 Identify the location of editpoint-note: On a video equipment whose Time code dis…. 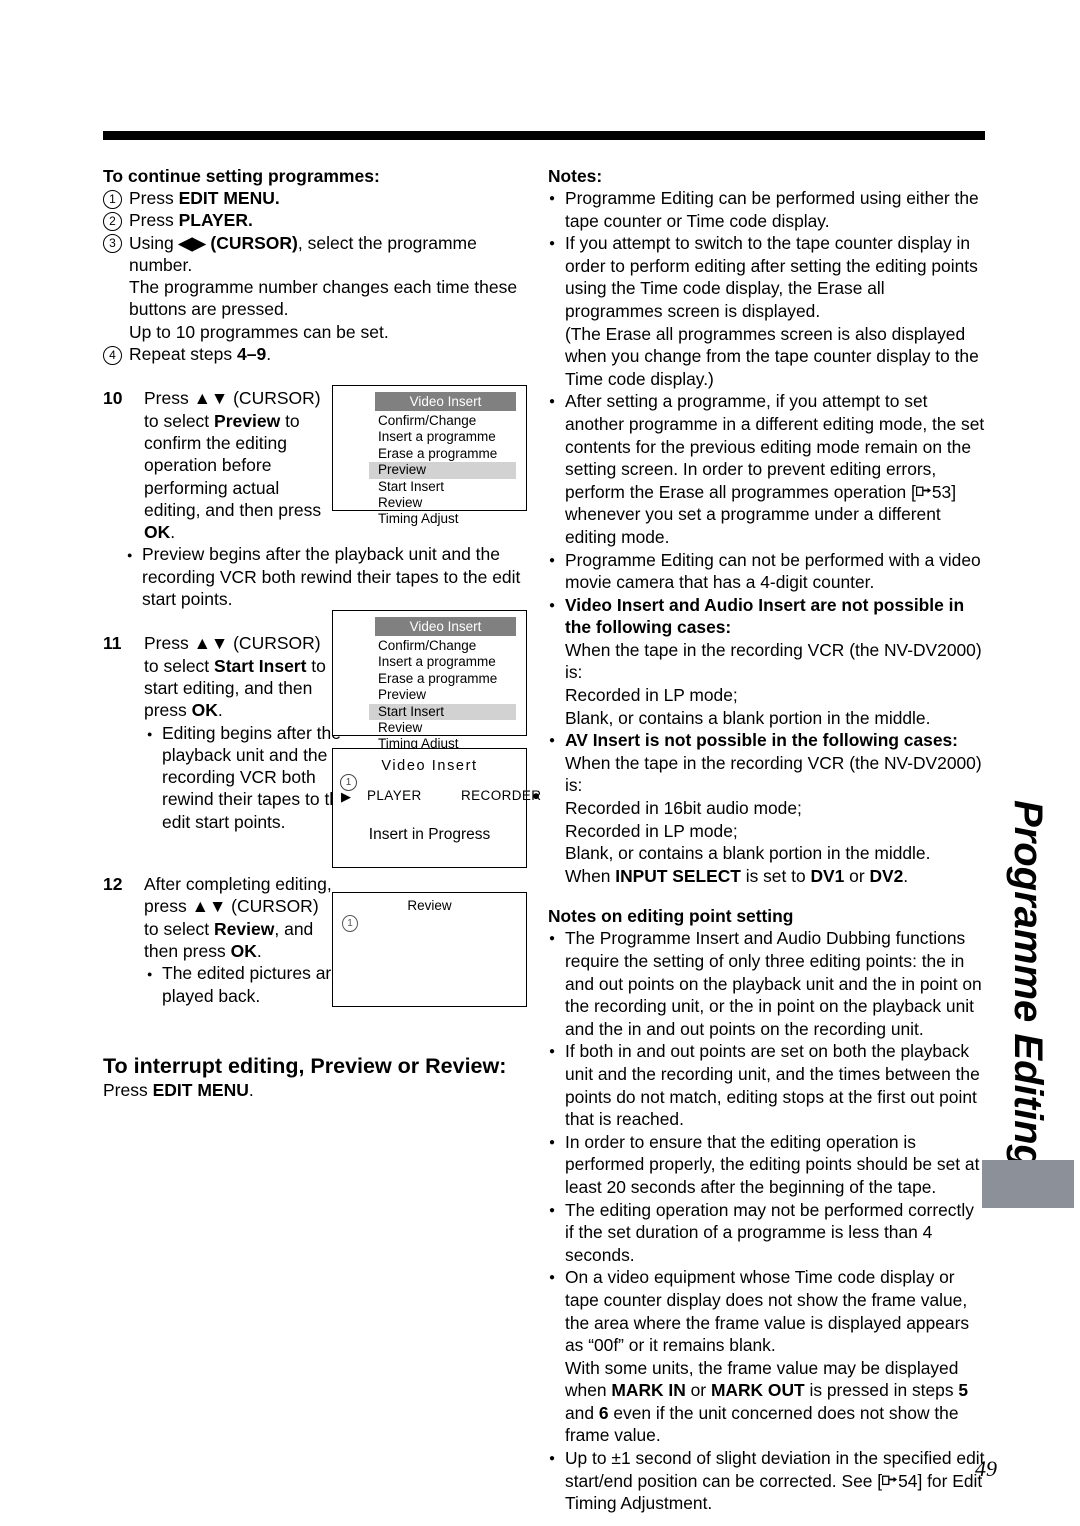
(766, 1311).